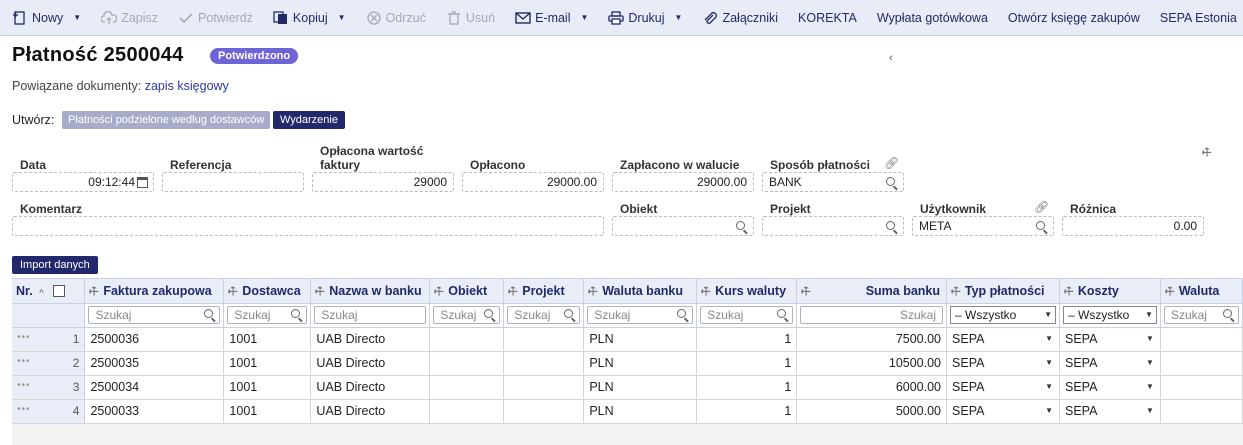  I want to click on select-all-checkbox, so click(59, 291).